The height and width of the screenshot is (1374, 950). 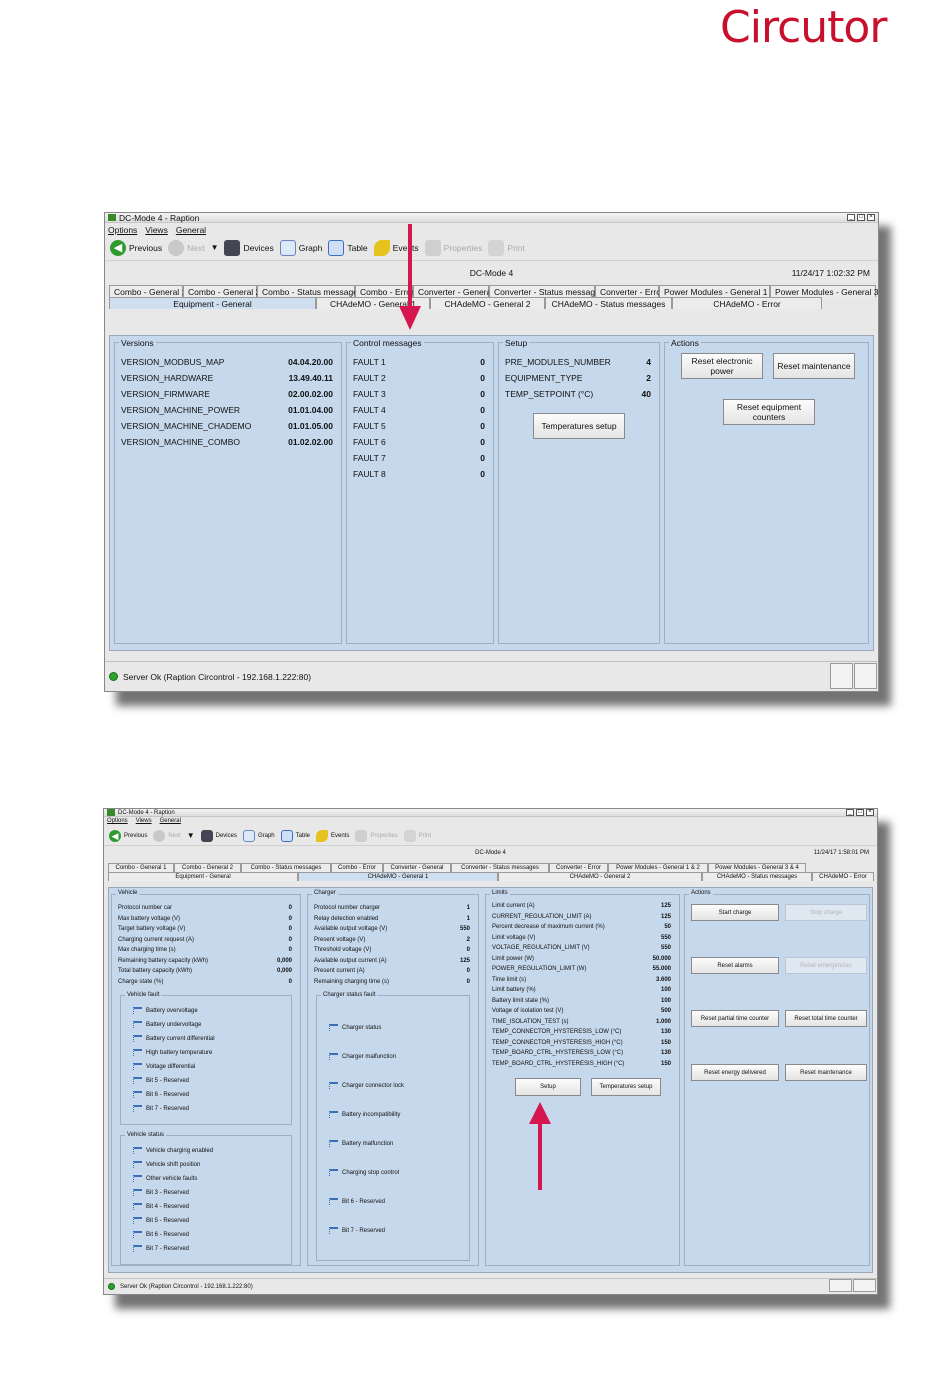 I want to click on reset-partial-time-counter-button: Reset partial time counter, so click(x=735, y=1018).